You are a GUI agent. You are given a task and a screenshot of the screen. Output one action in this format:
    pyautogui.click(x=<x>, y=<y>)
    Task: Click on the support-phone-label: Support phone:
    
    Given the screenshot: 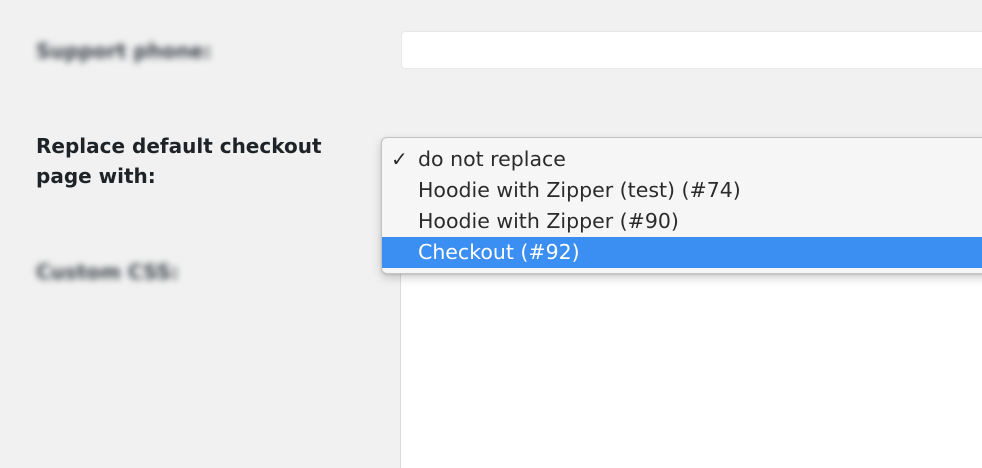 What is the action you would take?
    pyautogui.click(x=124, y=51)
    